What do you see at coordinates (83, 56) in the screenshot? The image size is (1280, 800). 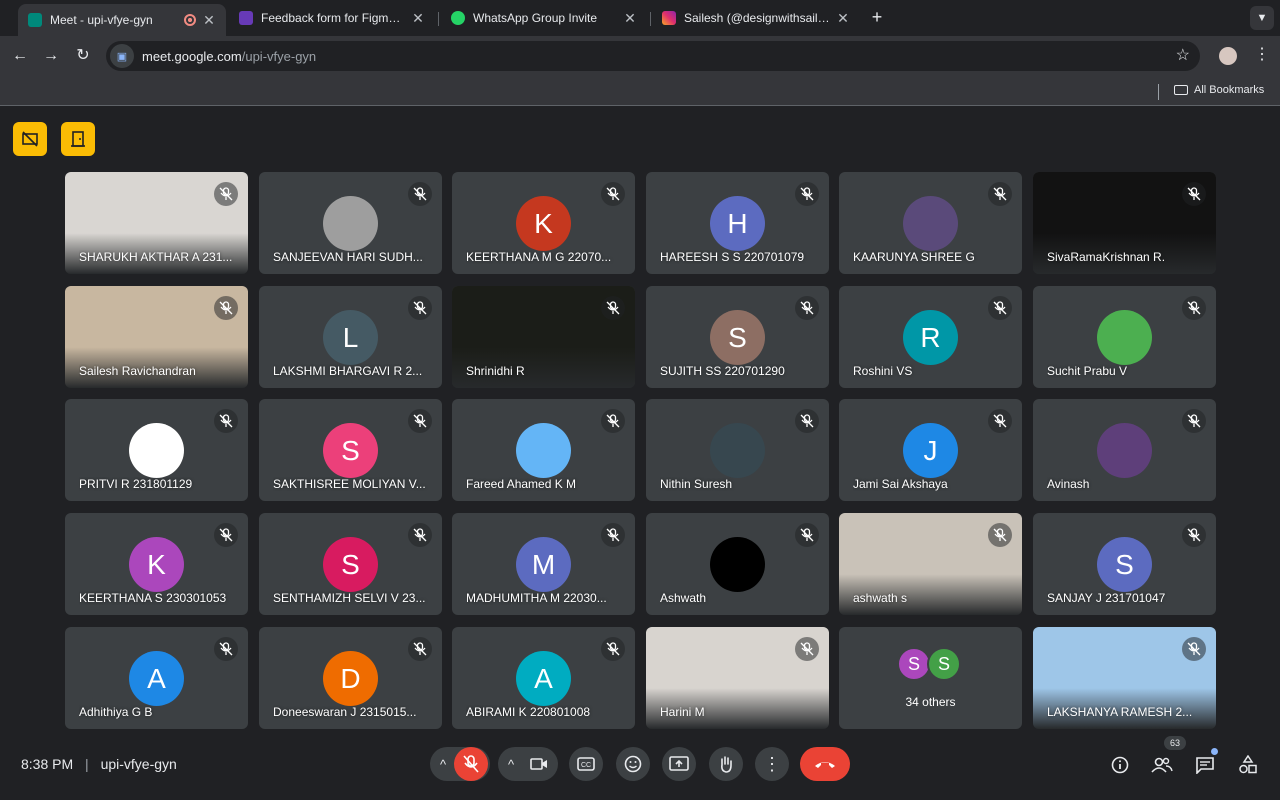 I see `reload-icon: ↻` at bounding box center [83, 56].